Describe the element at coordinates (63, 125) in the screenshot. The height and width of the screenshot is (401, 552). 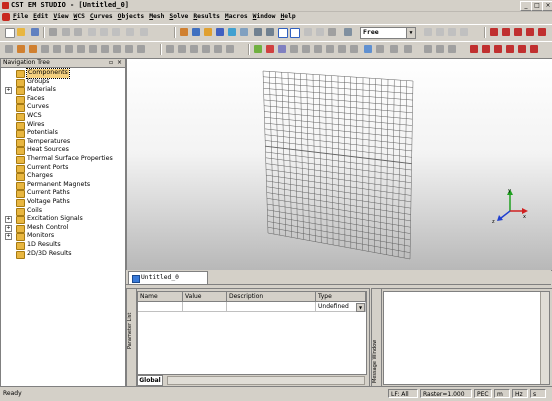
I see `tree-item-wires: Wires` at that location.